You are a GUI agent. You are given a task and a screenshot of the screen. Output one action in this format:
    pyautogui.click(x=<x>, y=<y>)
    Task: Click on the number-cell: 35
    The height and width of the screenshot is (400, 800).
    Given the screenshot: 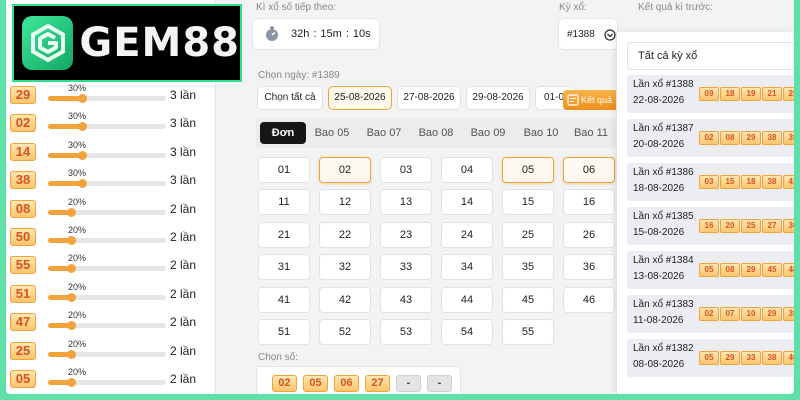 What is the action you would take?
    pyautogui.click(x=528, y=267)
    